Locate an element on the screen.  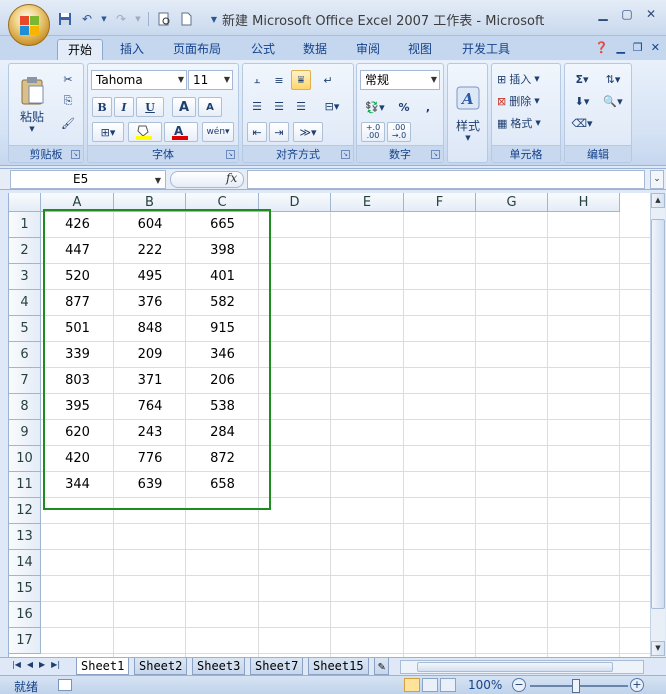
vertical-scroll-thumb is located at coordinates (658, 414).